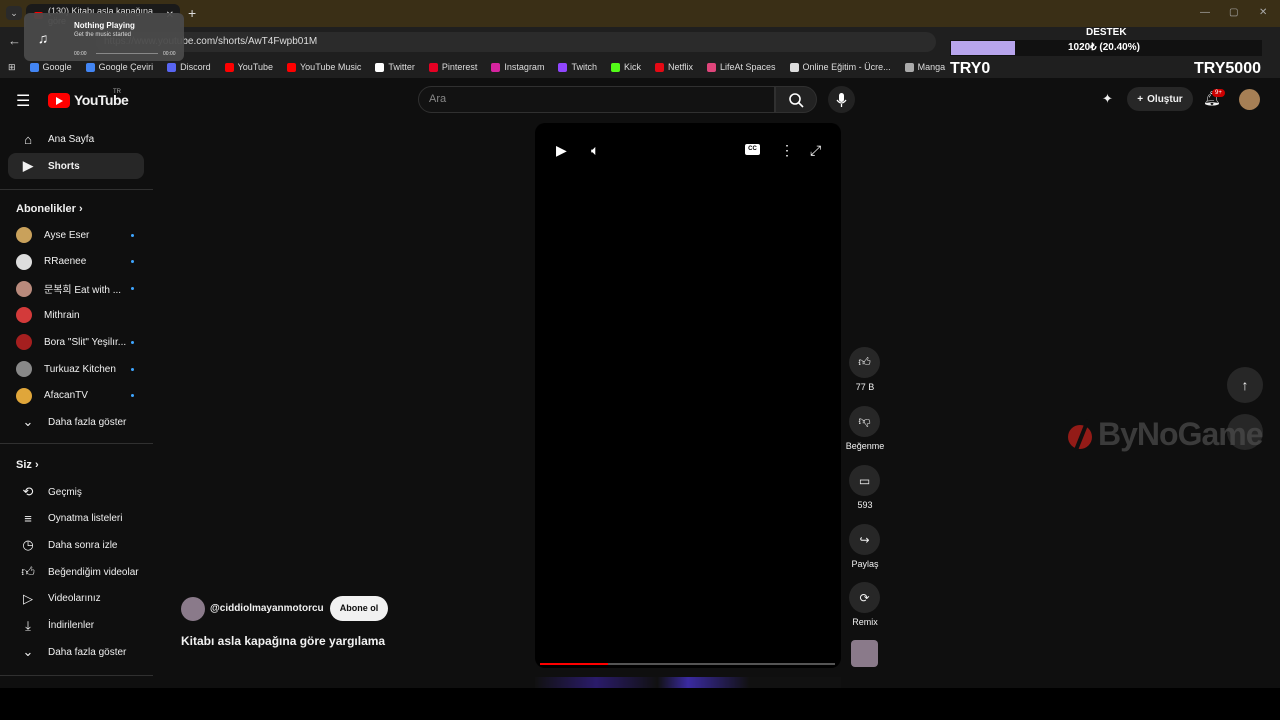 This screenshot has width=1280, height=720. Describe the element at coordinates (632, 67) in the screenshot. I see `bookmark-label: Kick` at that location.